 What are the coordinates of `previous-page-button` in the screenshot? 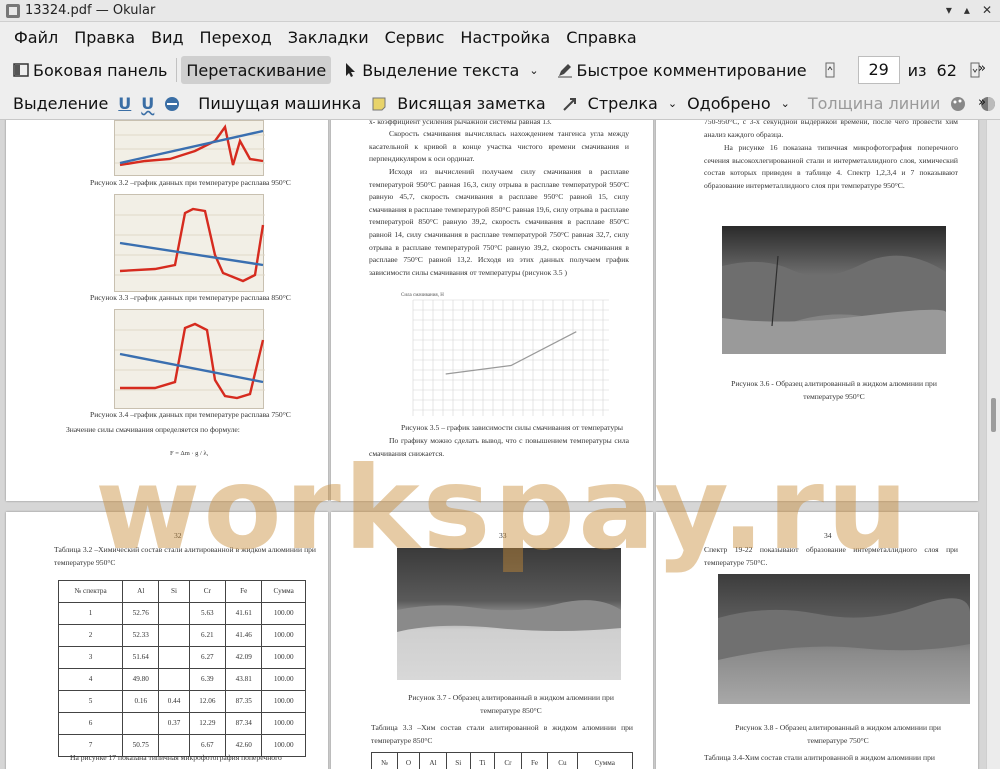 It's located at (835, 70).